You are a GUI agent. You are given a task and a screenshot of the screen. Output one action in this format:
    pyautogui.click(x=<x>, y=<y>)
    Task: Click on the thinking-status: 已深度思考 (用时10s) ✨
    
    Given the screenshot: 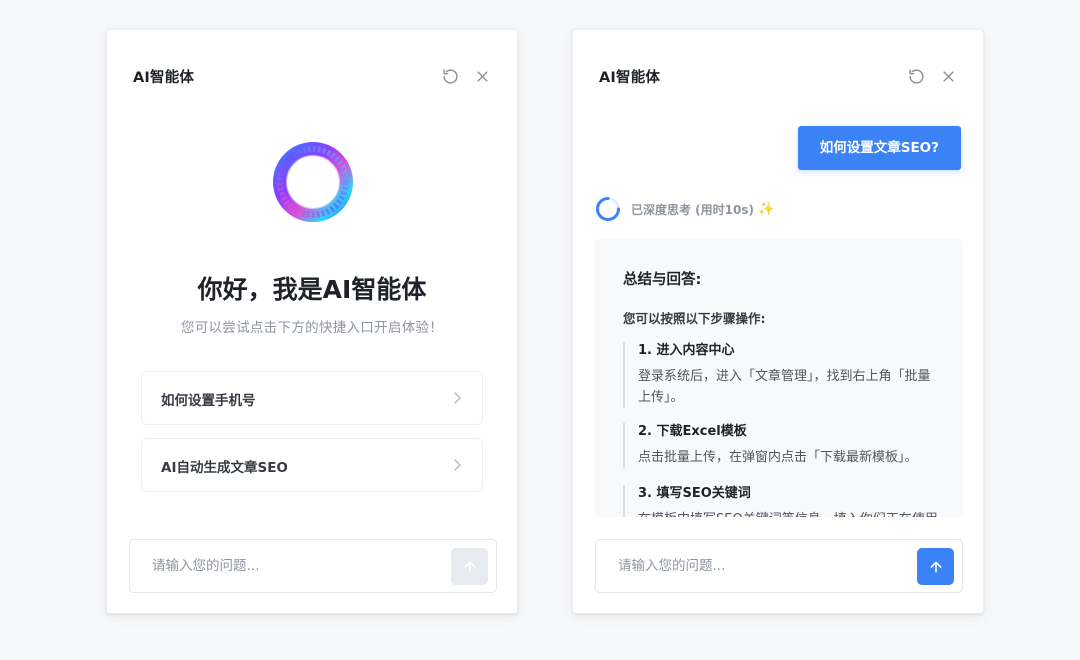 What is the action you would take?
    pyautogui.click(x=684, y=209)
    